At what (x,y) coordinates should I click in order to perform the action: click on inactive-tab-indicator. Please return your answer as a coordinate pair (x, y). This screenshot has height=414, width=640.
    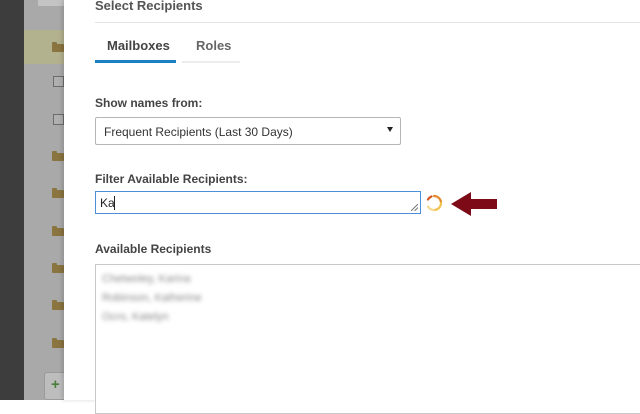
    Looking at the image, I should click on (211, 62).